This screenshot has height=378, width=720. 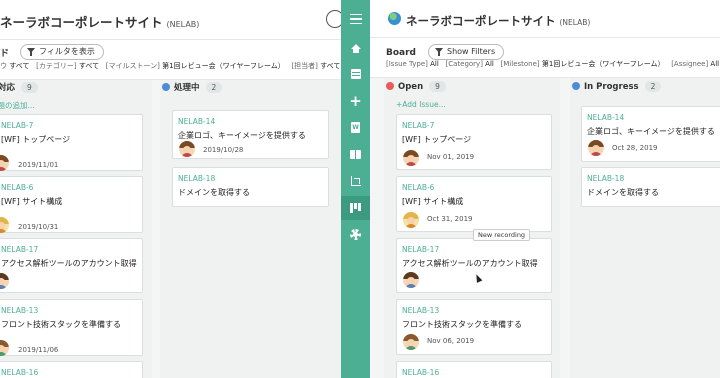 I want to click on left-project-key: (NELAB), so click(x=183, y=24).